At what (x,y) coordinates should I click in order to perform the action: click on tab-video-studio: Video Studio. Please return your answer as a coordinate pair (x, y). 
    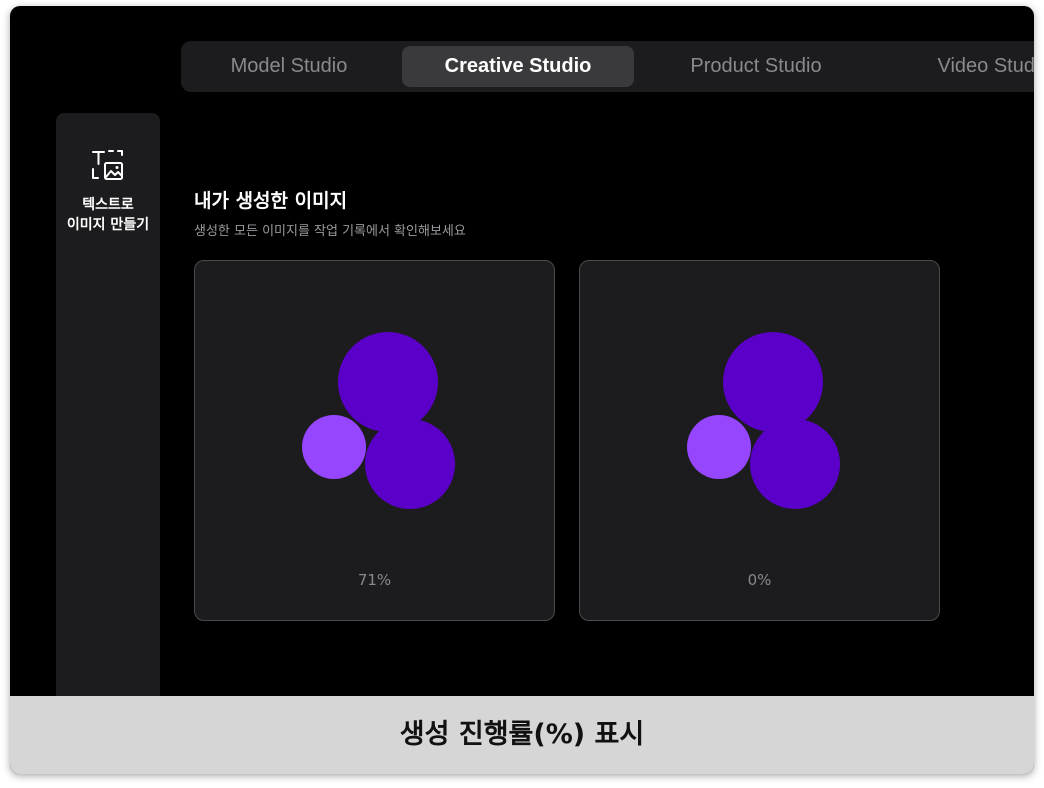
    Looking at the image, I should click on (956, 66).